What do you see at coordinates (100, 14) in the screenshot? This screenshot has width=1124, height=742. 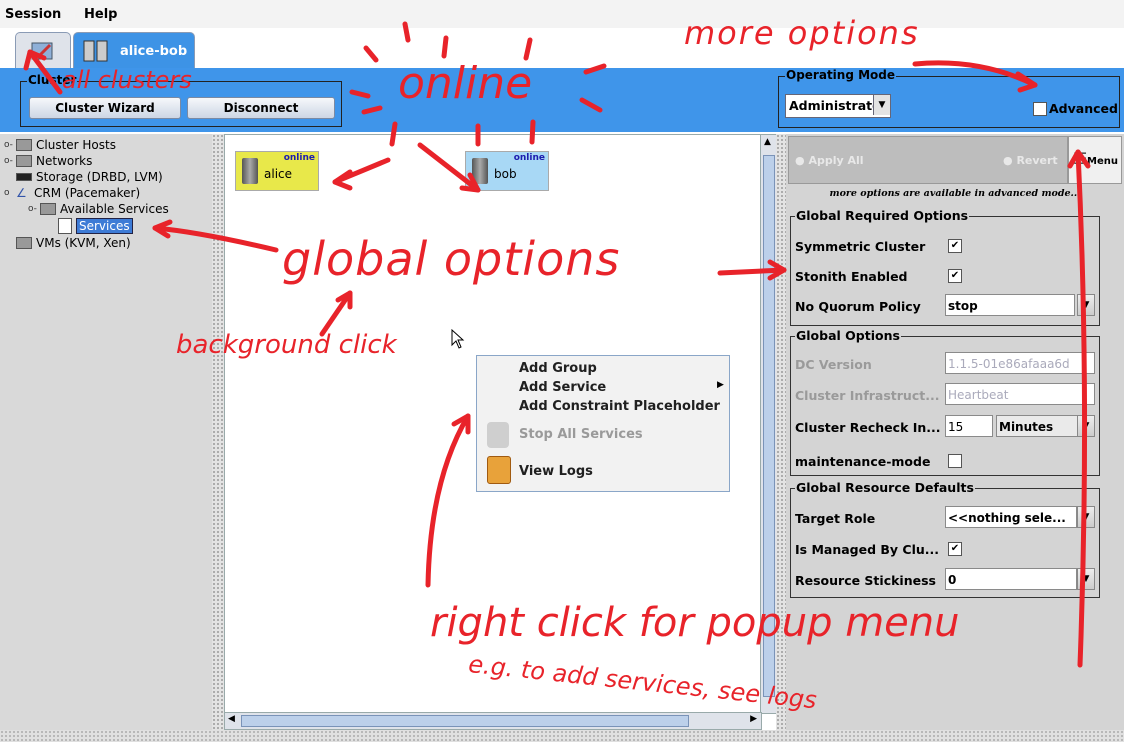 I see `menu-help: Help` at bounding box center [100, 14].